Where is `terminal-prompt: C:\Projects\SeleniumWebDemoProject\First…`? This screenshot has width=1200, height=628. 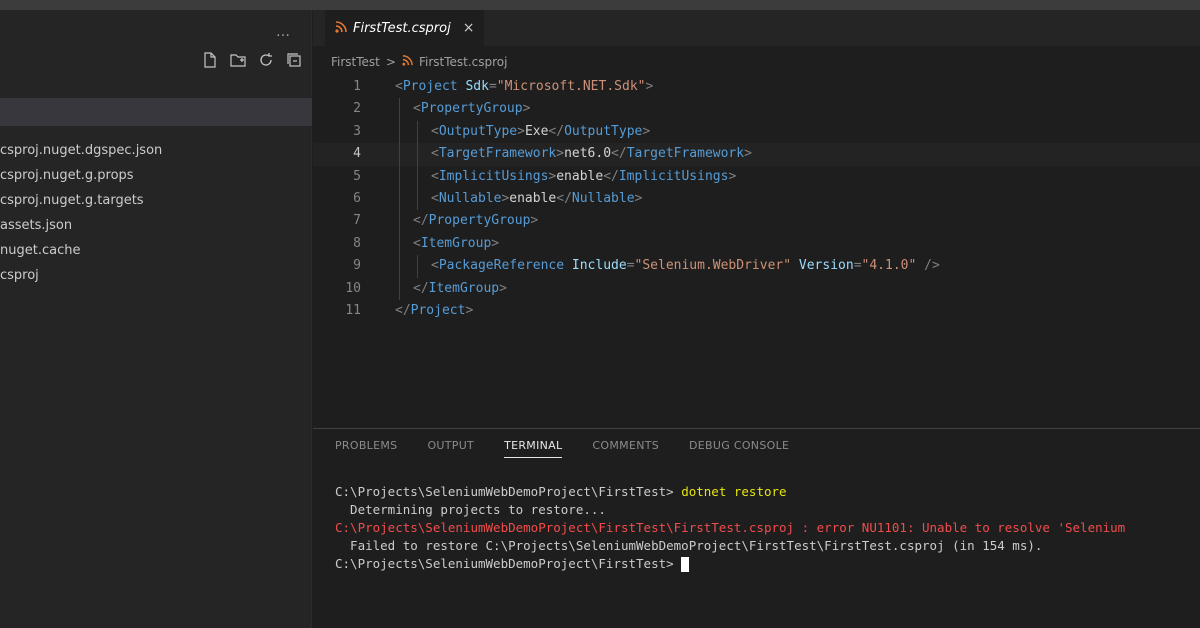
terminal-prompt: C:\Projects\SeleniumWebDemoProject\First… is located at coordinates (508, 563).